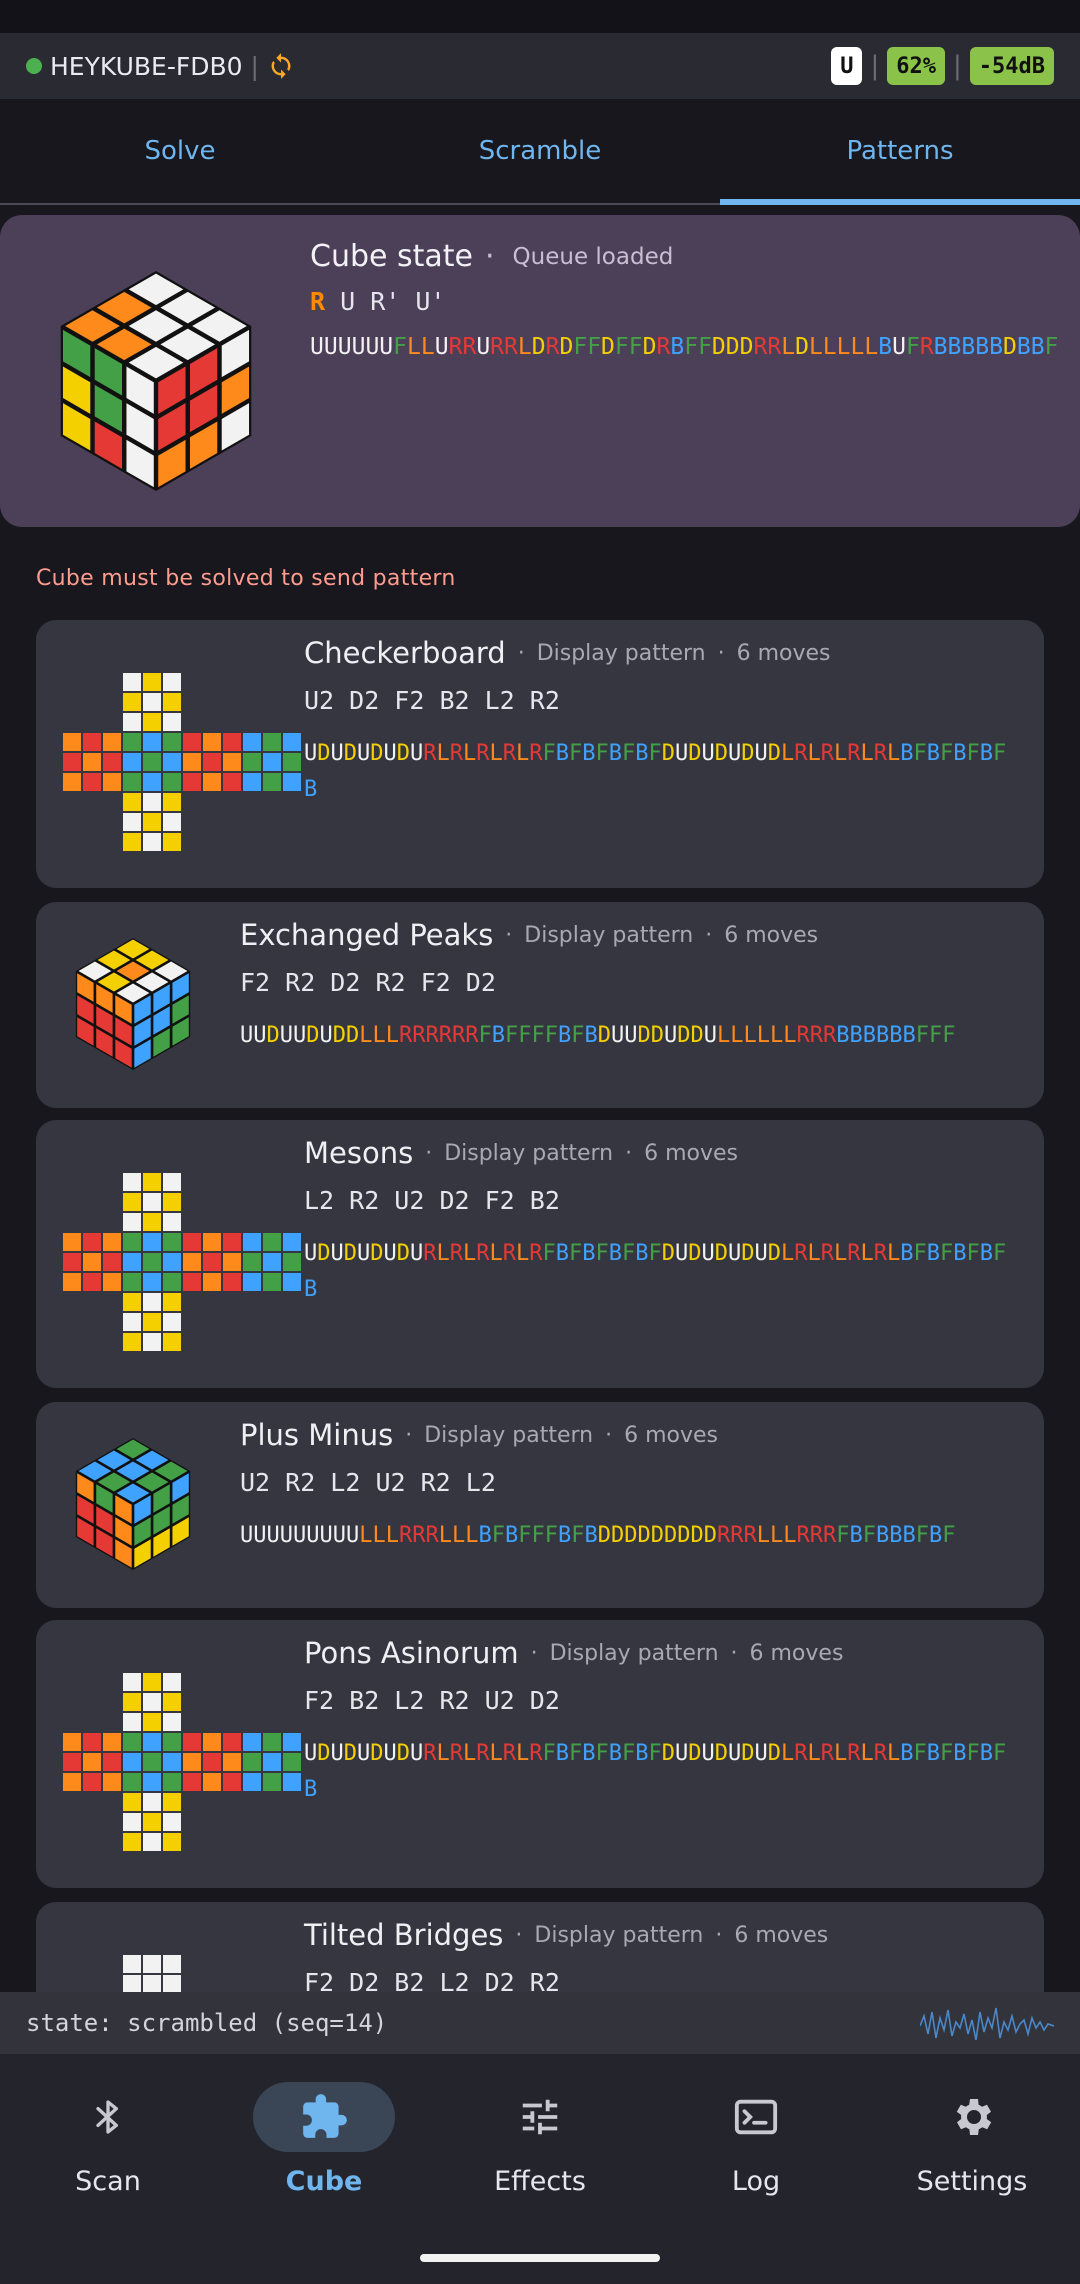 This screenshot has height=2284, width=1080. What do you see at coordinates (432, 700) in the screenshot?
I see `pattern-moves: U2 D2 F2 B2 L2 R2` at bounding box center [432, 700].